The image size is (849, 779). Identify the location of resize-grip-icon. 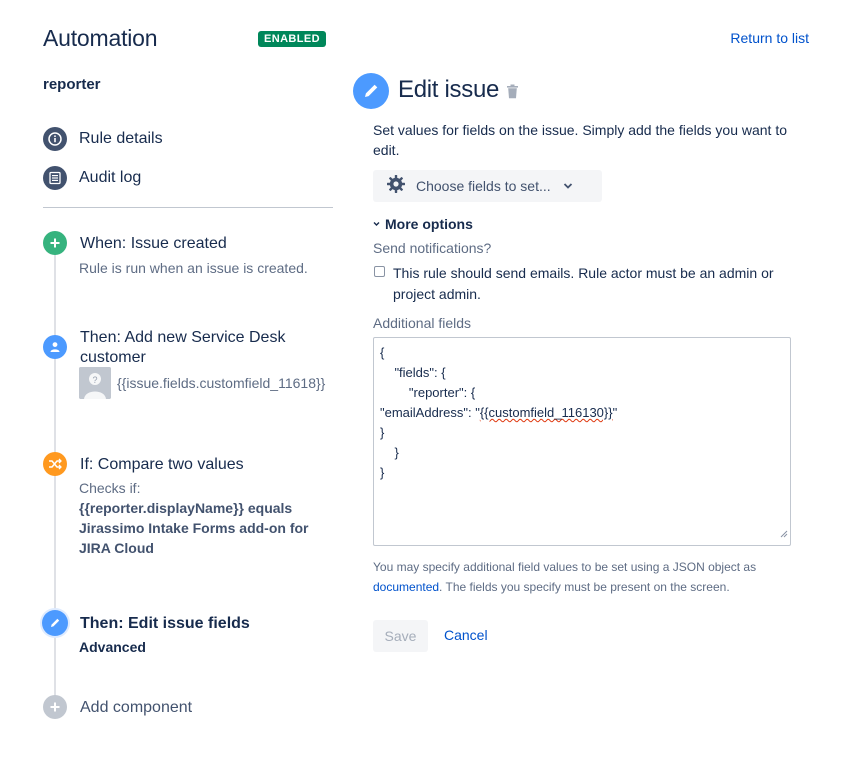
(784, 534).